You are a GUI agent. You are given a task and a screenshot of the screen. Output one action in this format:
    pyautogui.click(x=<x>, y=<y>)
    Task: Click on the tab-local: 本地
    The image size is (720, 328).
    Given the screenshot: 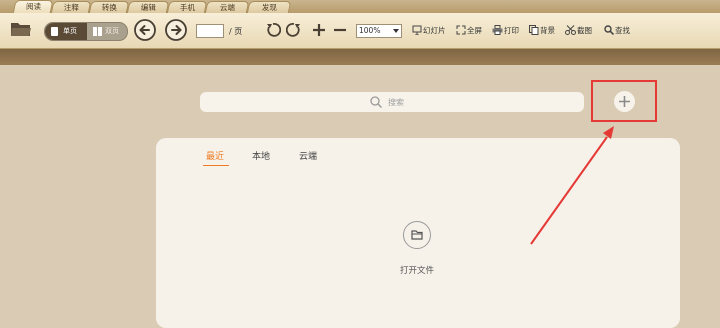 What is the action you would take?
    pyautogui.click(x=261, y=155)
    